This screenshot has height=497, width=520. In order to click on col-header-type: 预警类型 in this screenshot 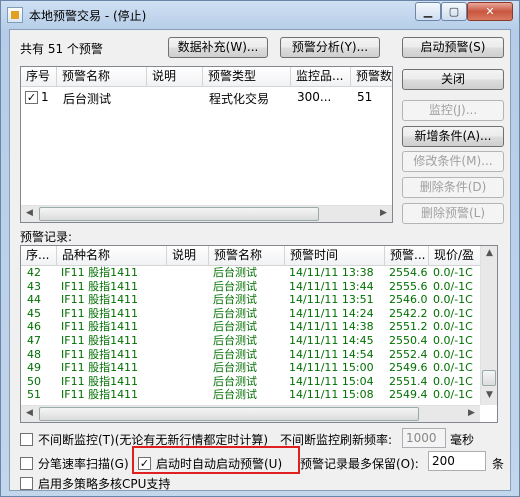, I will do `click(247, 77)`.